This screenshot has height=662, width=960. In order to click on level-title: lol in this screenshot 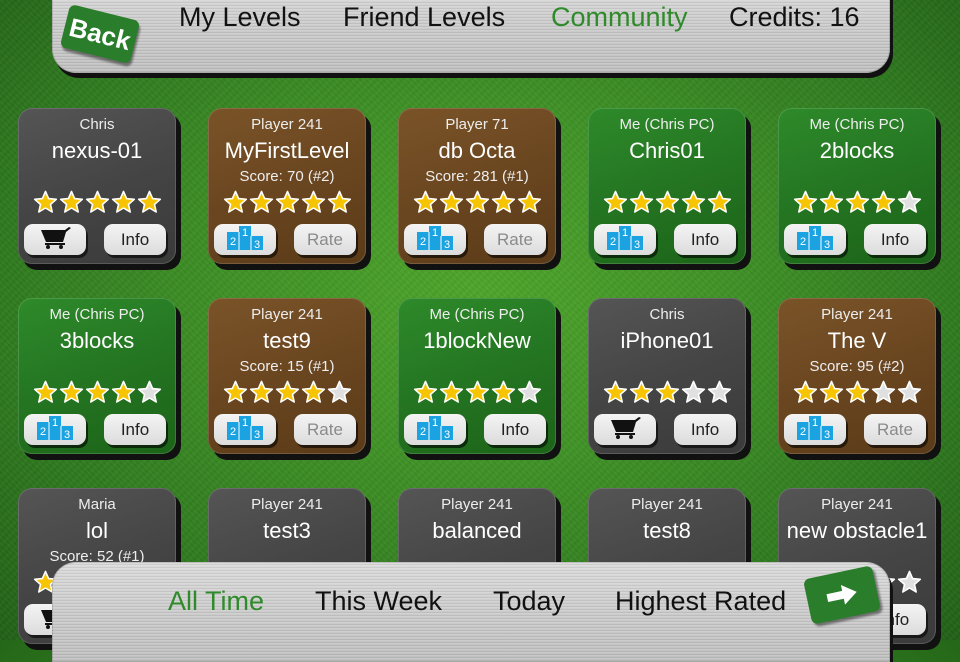, I will do `click(96, 530)`.